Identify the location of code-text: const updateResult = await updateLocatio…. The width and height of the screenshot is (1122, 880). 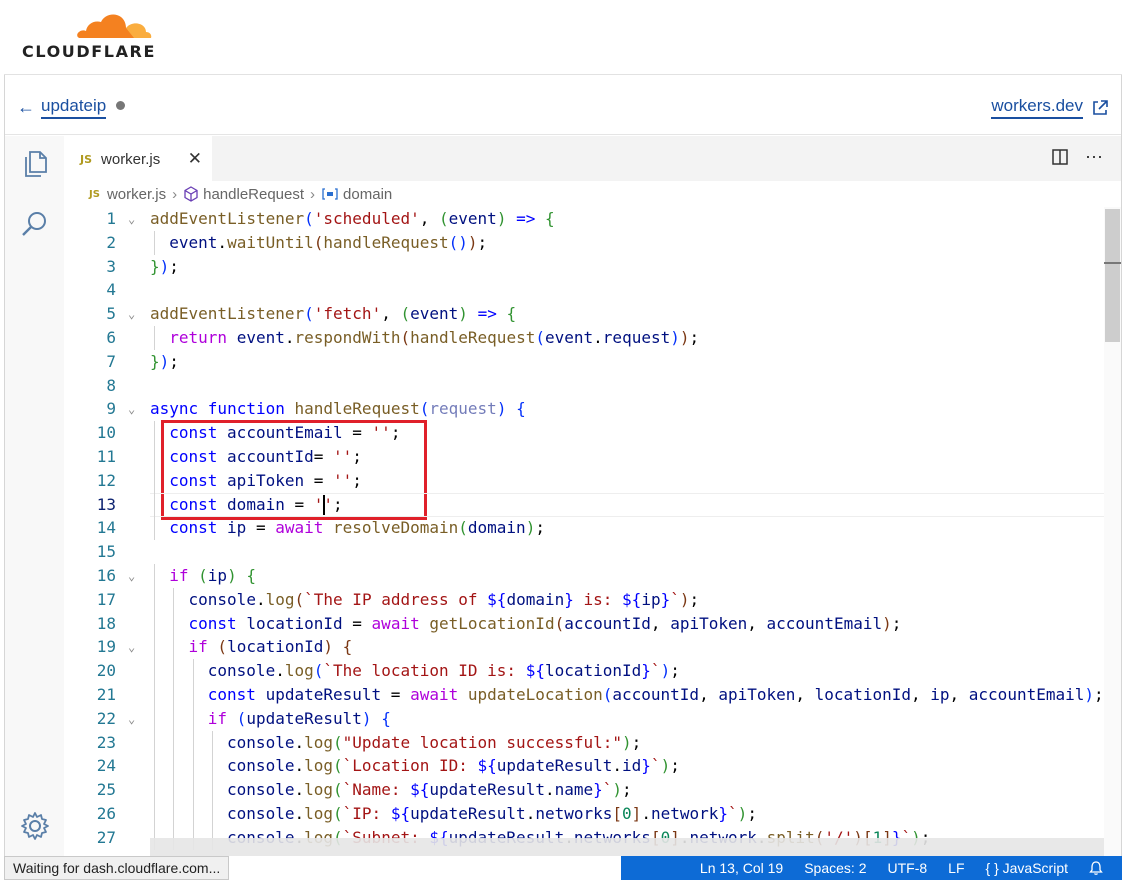
(656, 695).